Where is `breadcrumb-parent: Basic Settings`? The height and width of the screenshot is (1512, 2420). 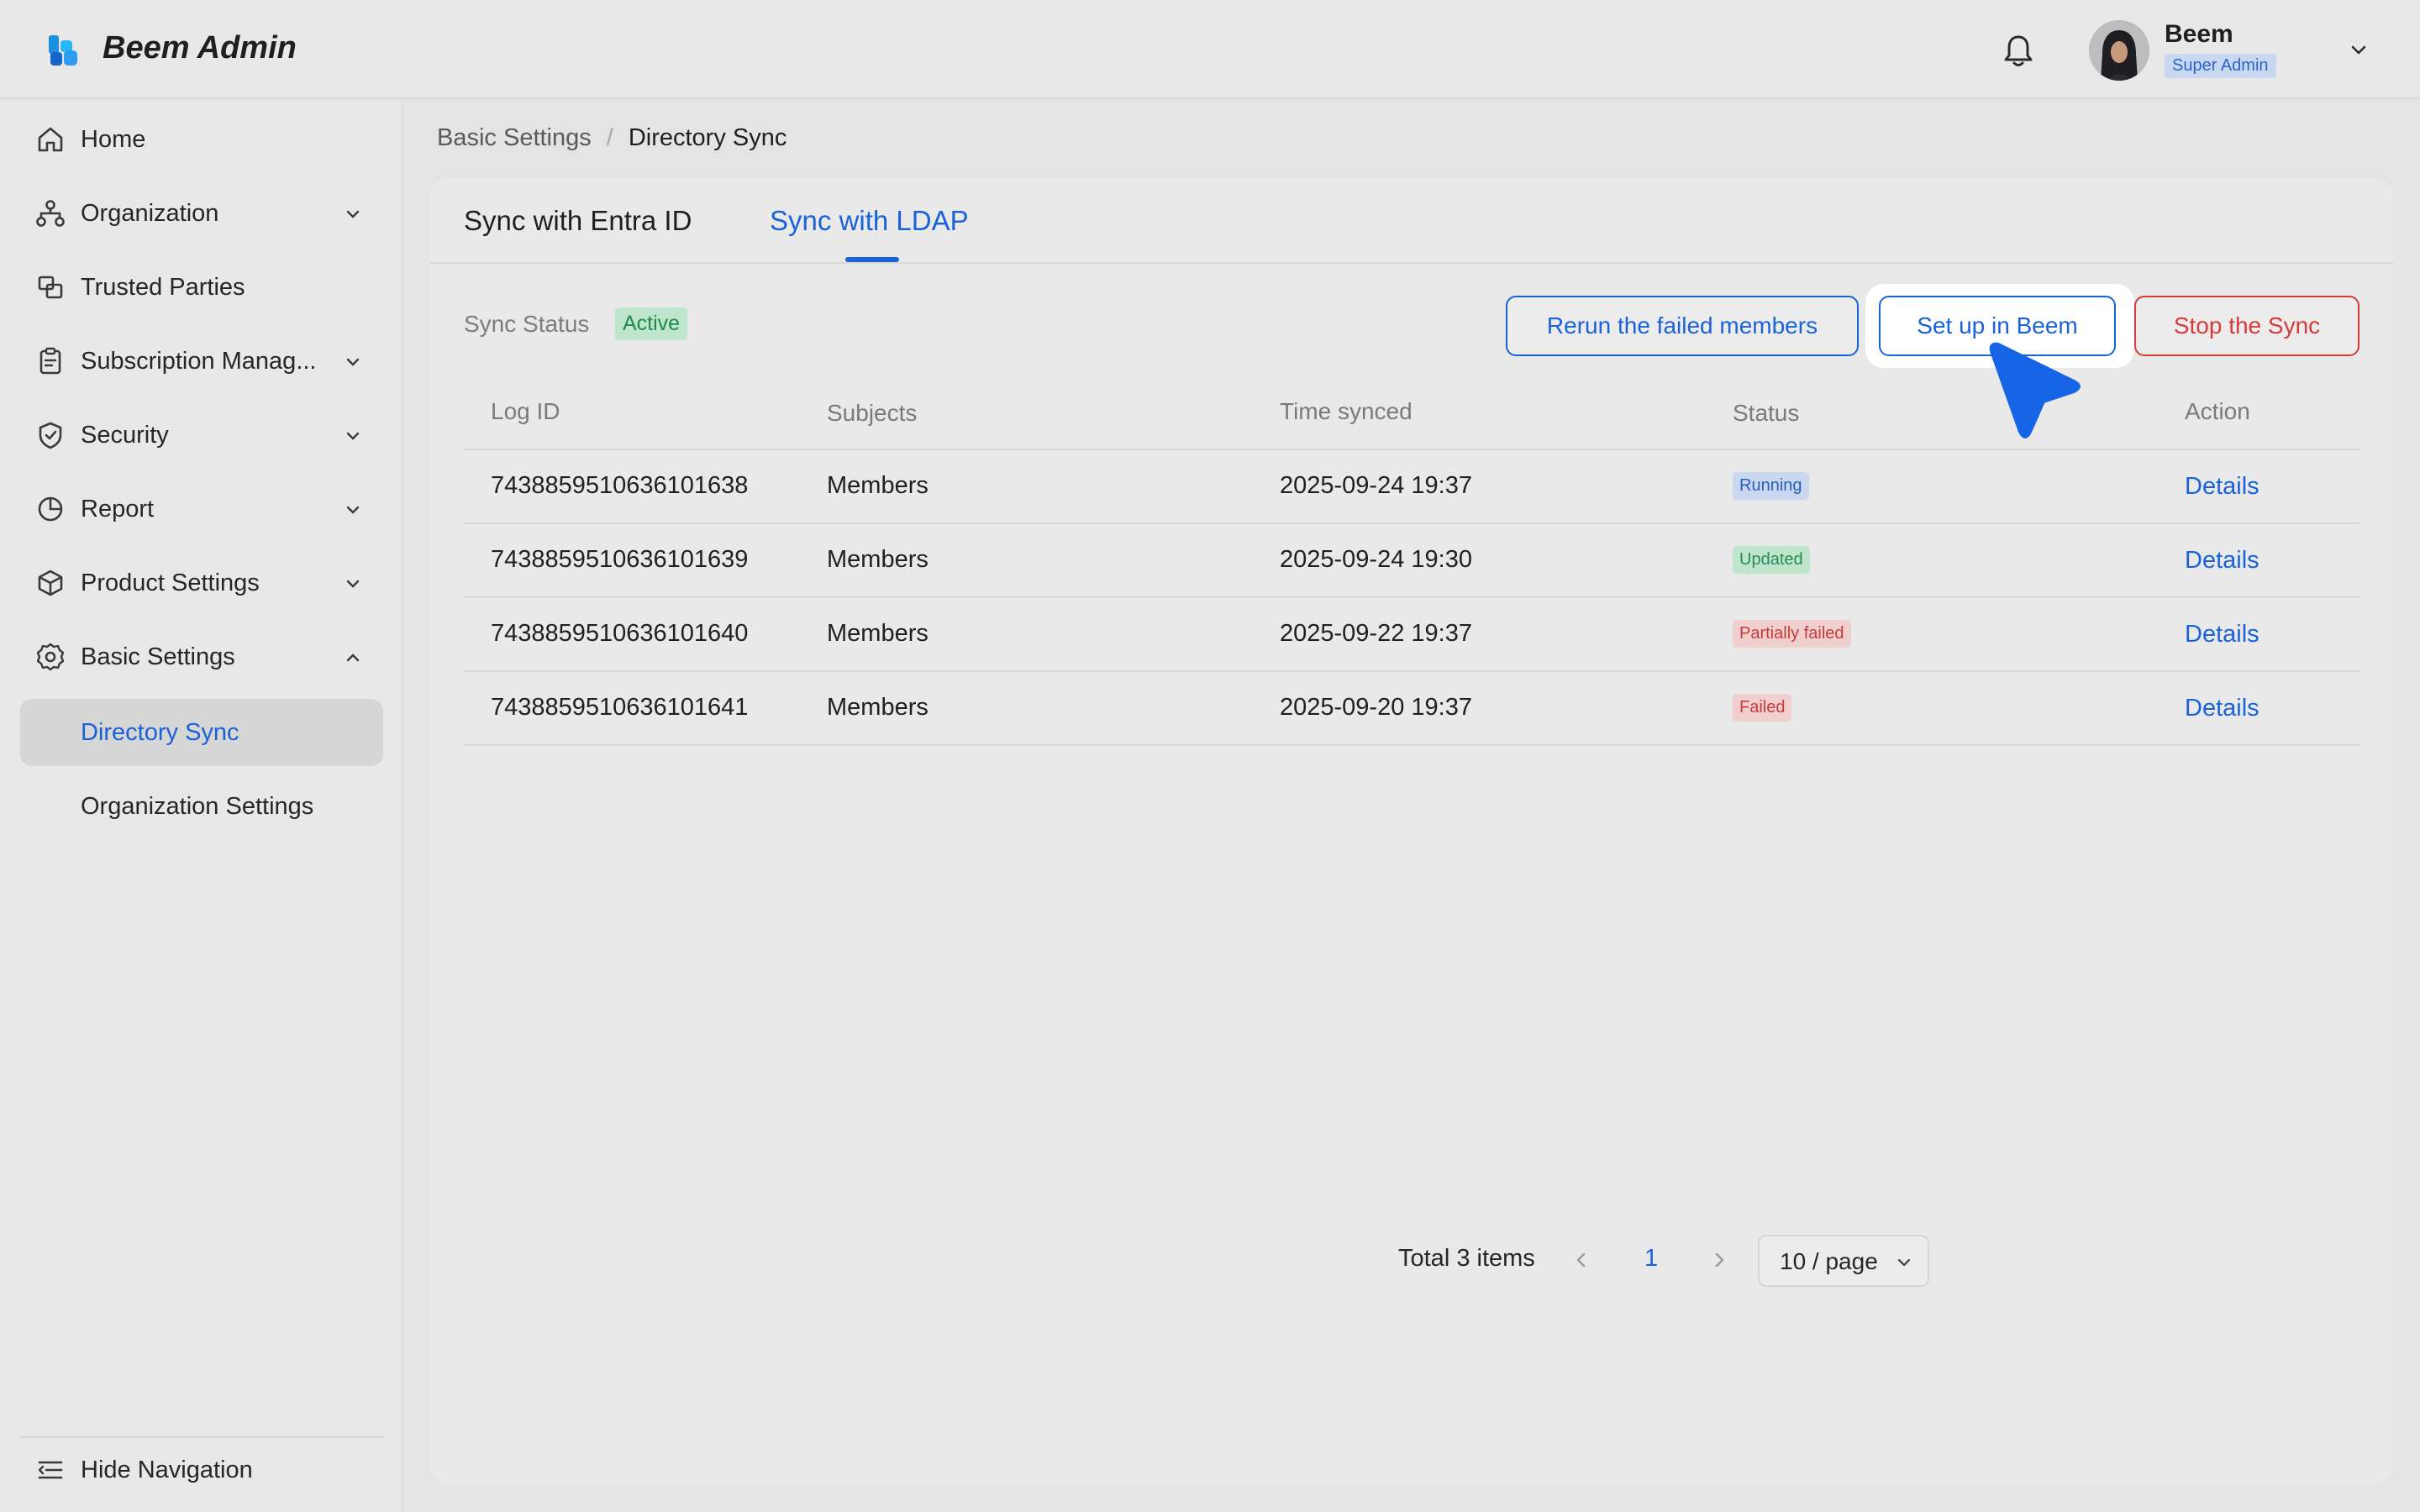 breadcrumb-parent: Basic Settings is located at coordinates (514, 137).